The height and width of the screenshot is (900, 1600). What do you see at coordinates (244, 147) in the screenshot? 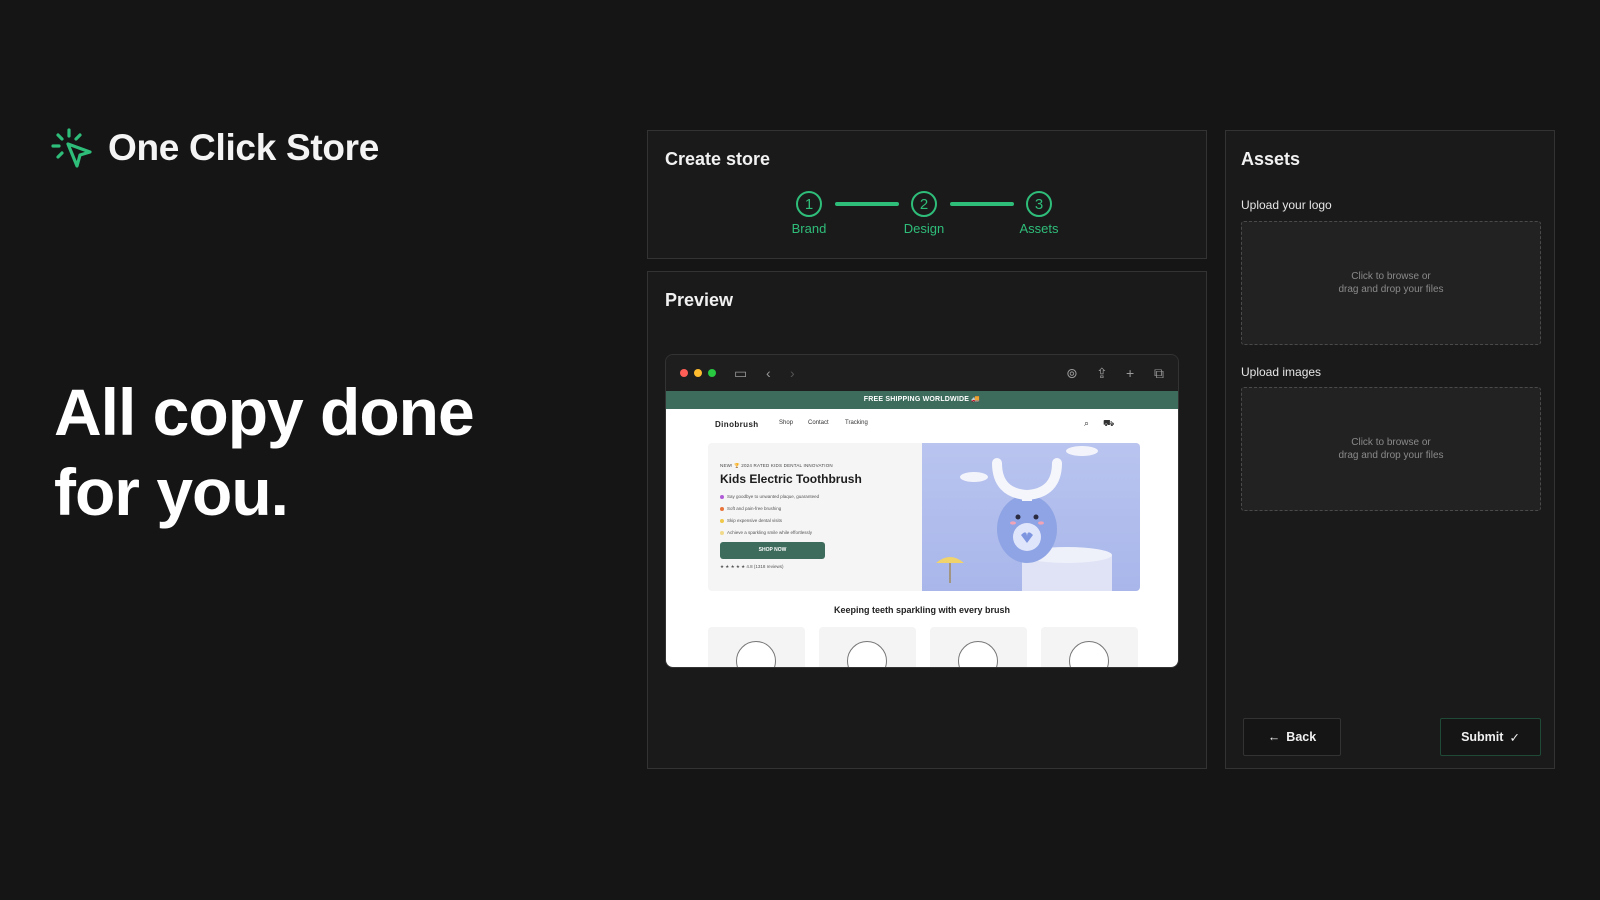
I see `brand-name: One Click Store` at bounding box center [244, 147].